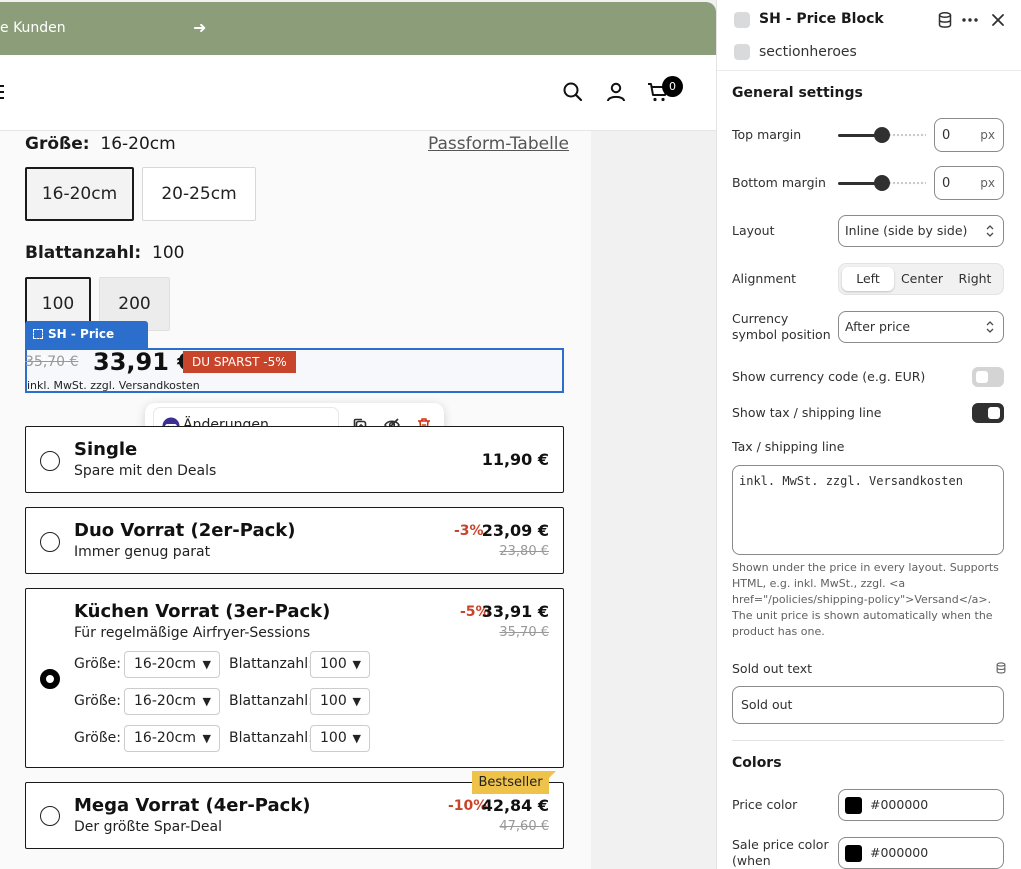 This screenshot has height=869, width=1021. Describe the element at coordinates (779, 182) in the screenshot. I see `bottom-margin-label: Bottom margin` at that location.